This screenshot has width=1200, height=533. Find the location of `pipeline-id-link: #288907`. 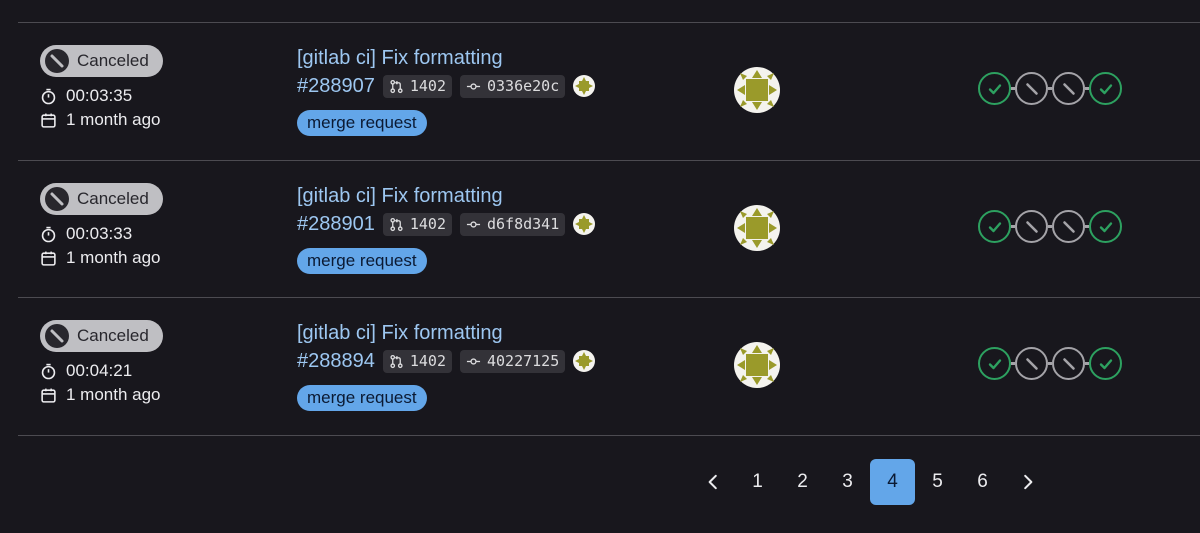

pipeline-id-link: #288907 is located at coordinates (336, 86).